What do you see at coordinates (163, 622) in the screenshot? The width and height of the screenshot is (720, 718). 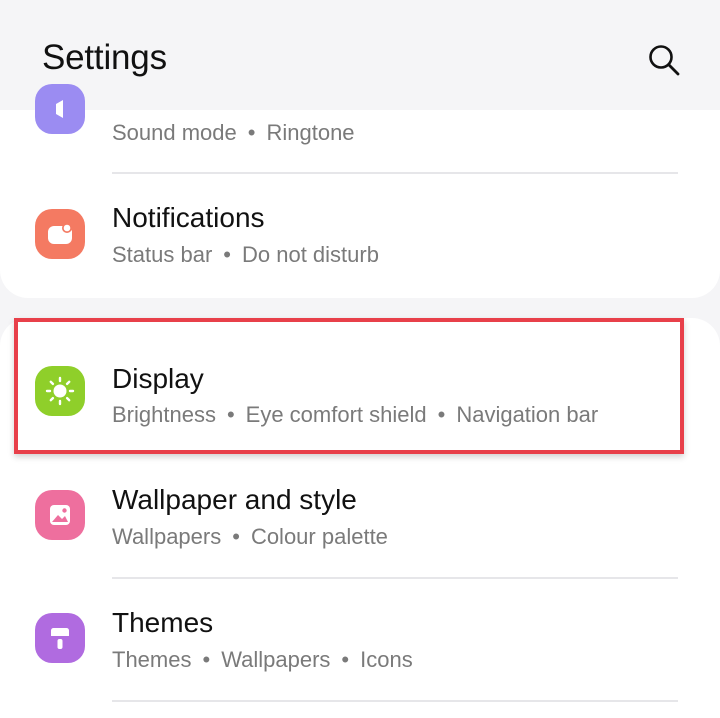 I see `settings-item-themes-label: Themes` at bounding box center [163, 622].